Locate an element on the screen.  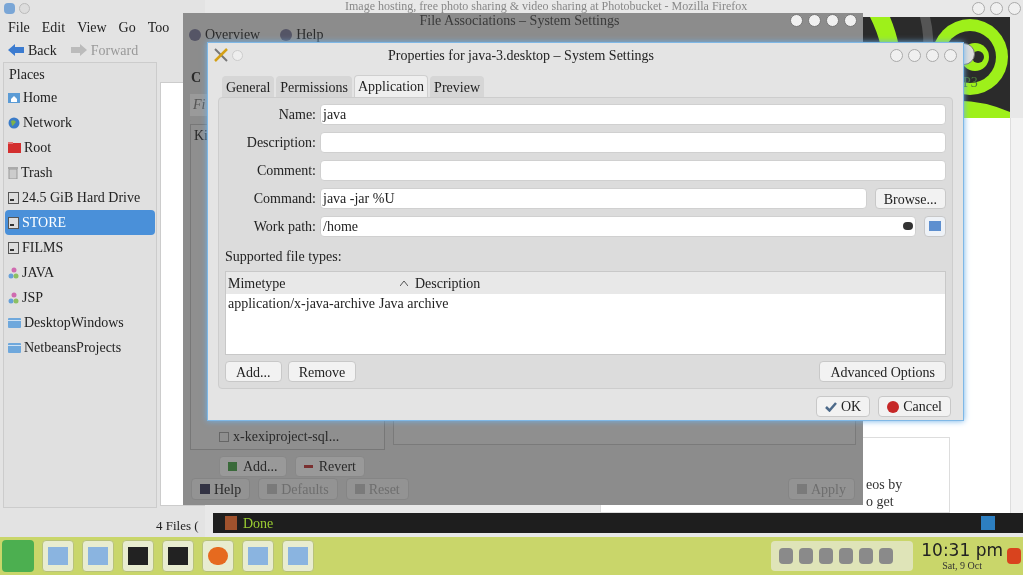
status-text: Done is located at coordinates (258, 523).